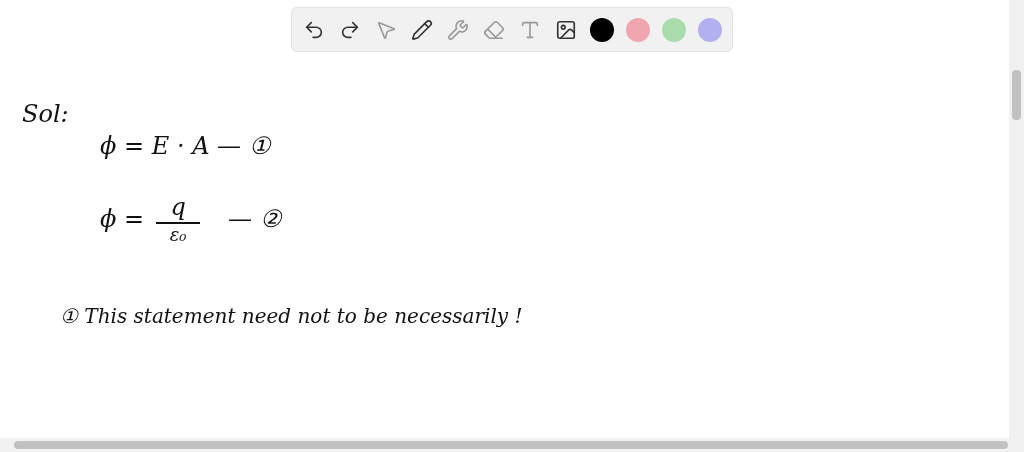 The height and width of the screenshot is (452, 1024). I want to click on handwritten-text: Sol:, so click(45, 114).